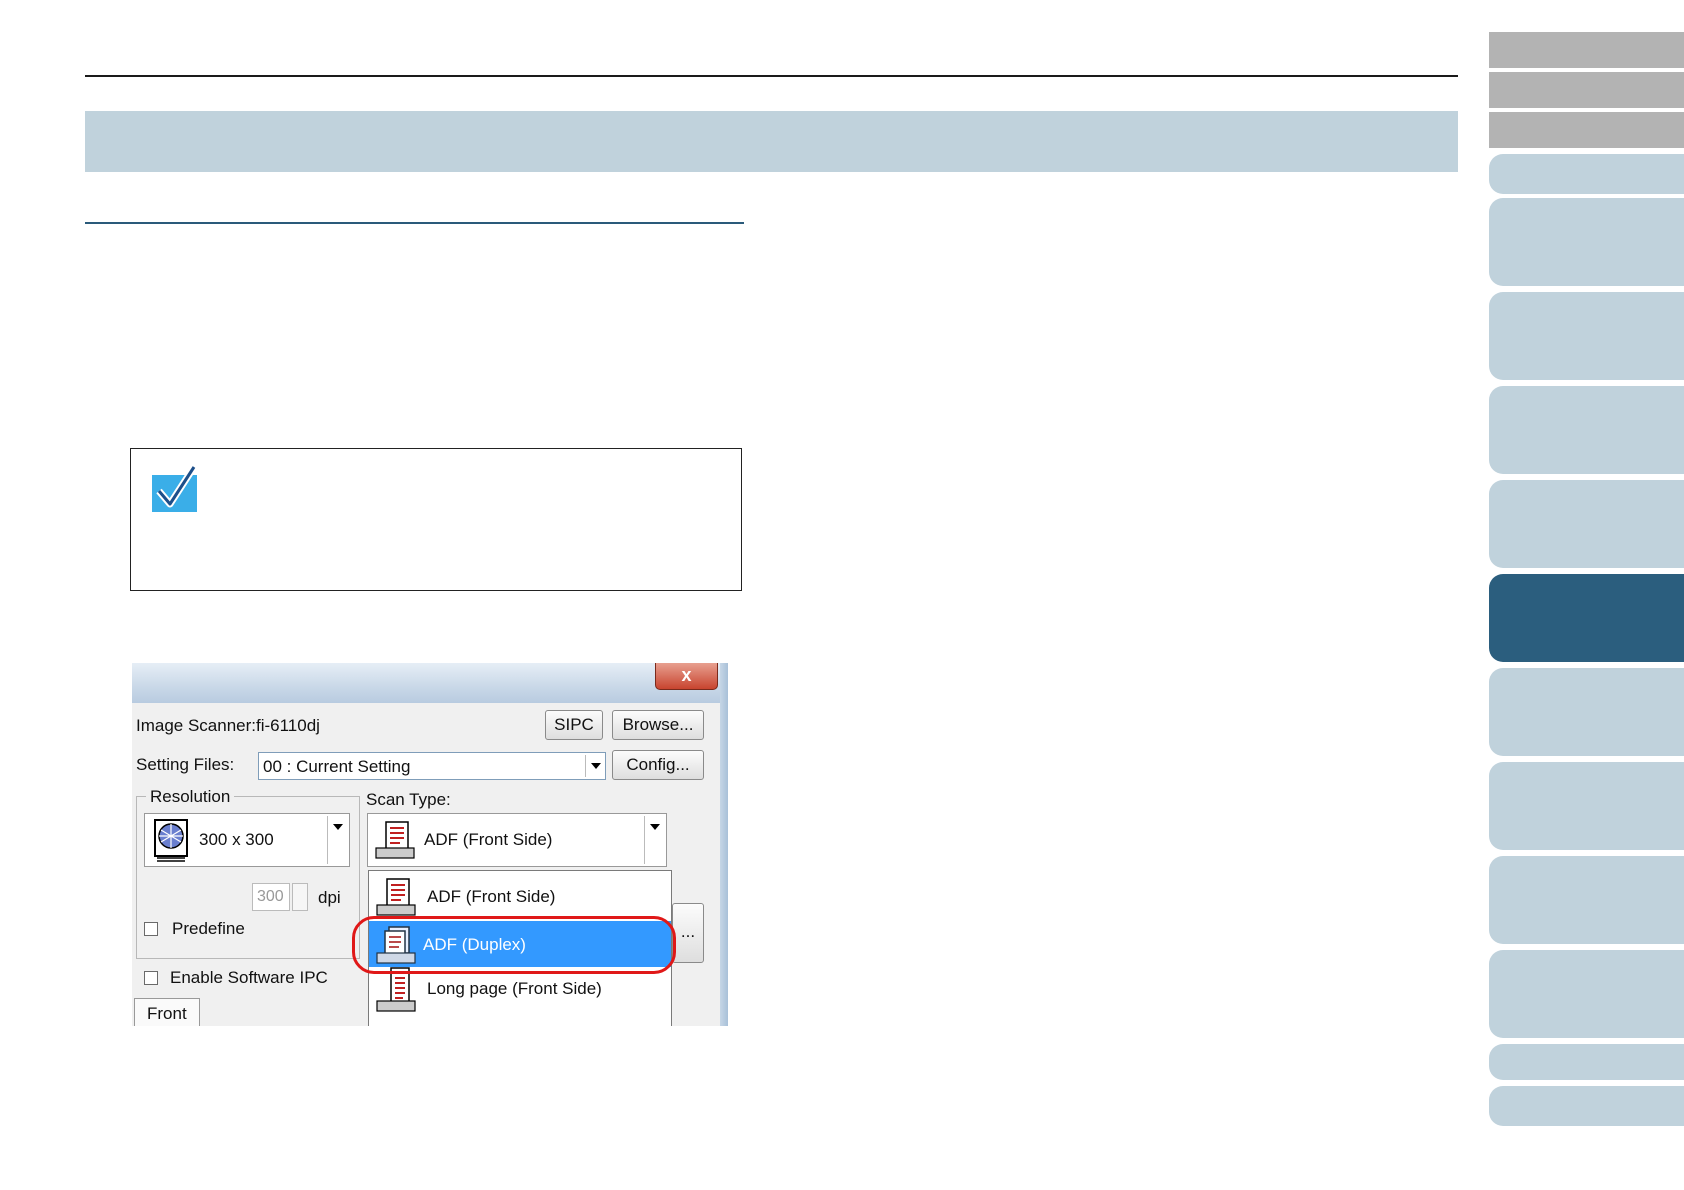  Describe the element at coordinates (185, 764) in the screenshot. I see `setting-files-label: Setting Files:` at that location.